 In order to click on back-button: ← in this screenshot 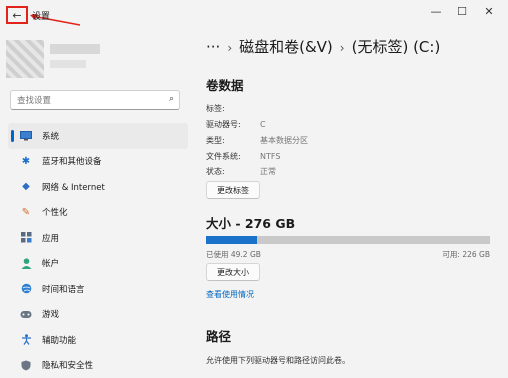, I will do `click(17, 15)`.